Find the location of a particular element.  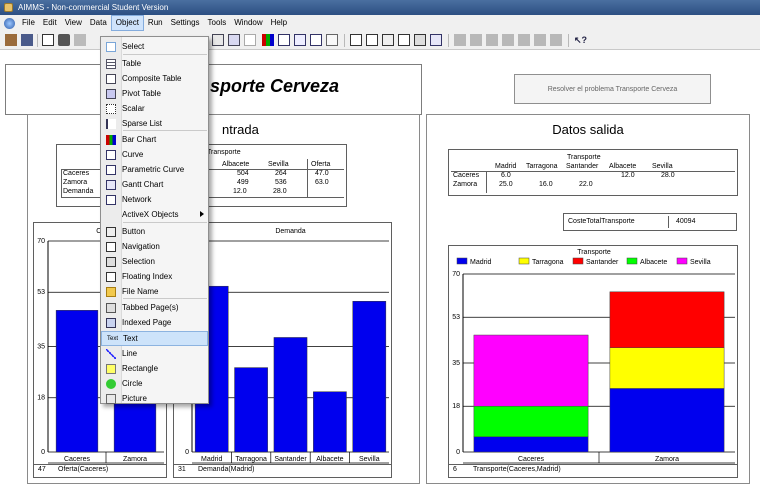

output-cell: 22.0 is located at coordinates (586, 184).